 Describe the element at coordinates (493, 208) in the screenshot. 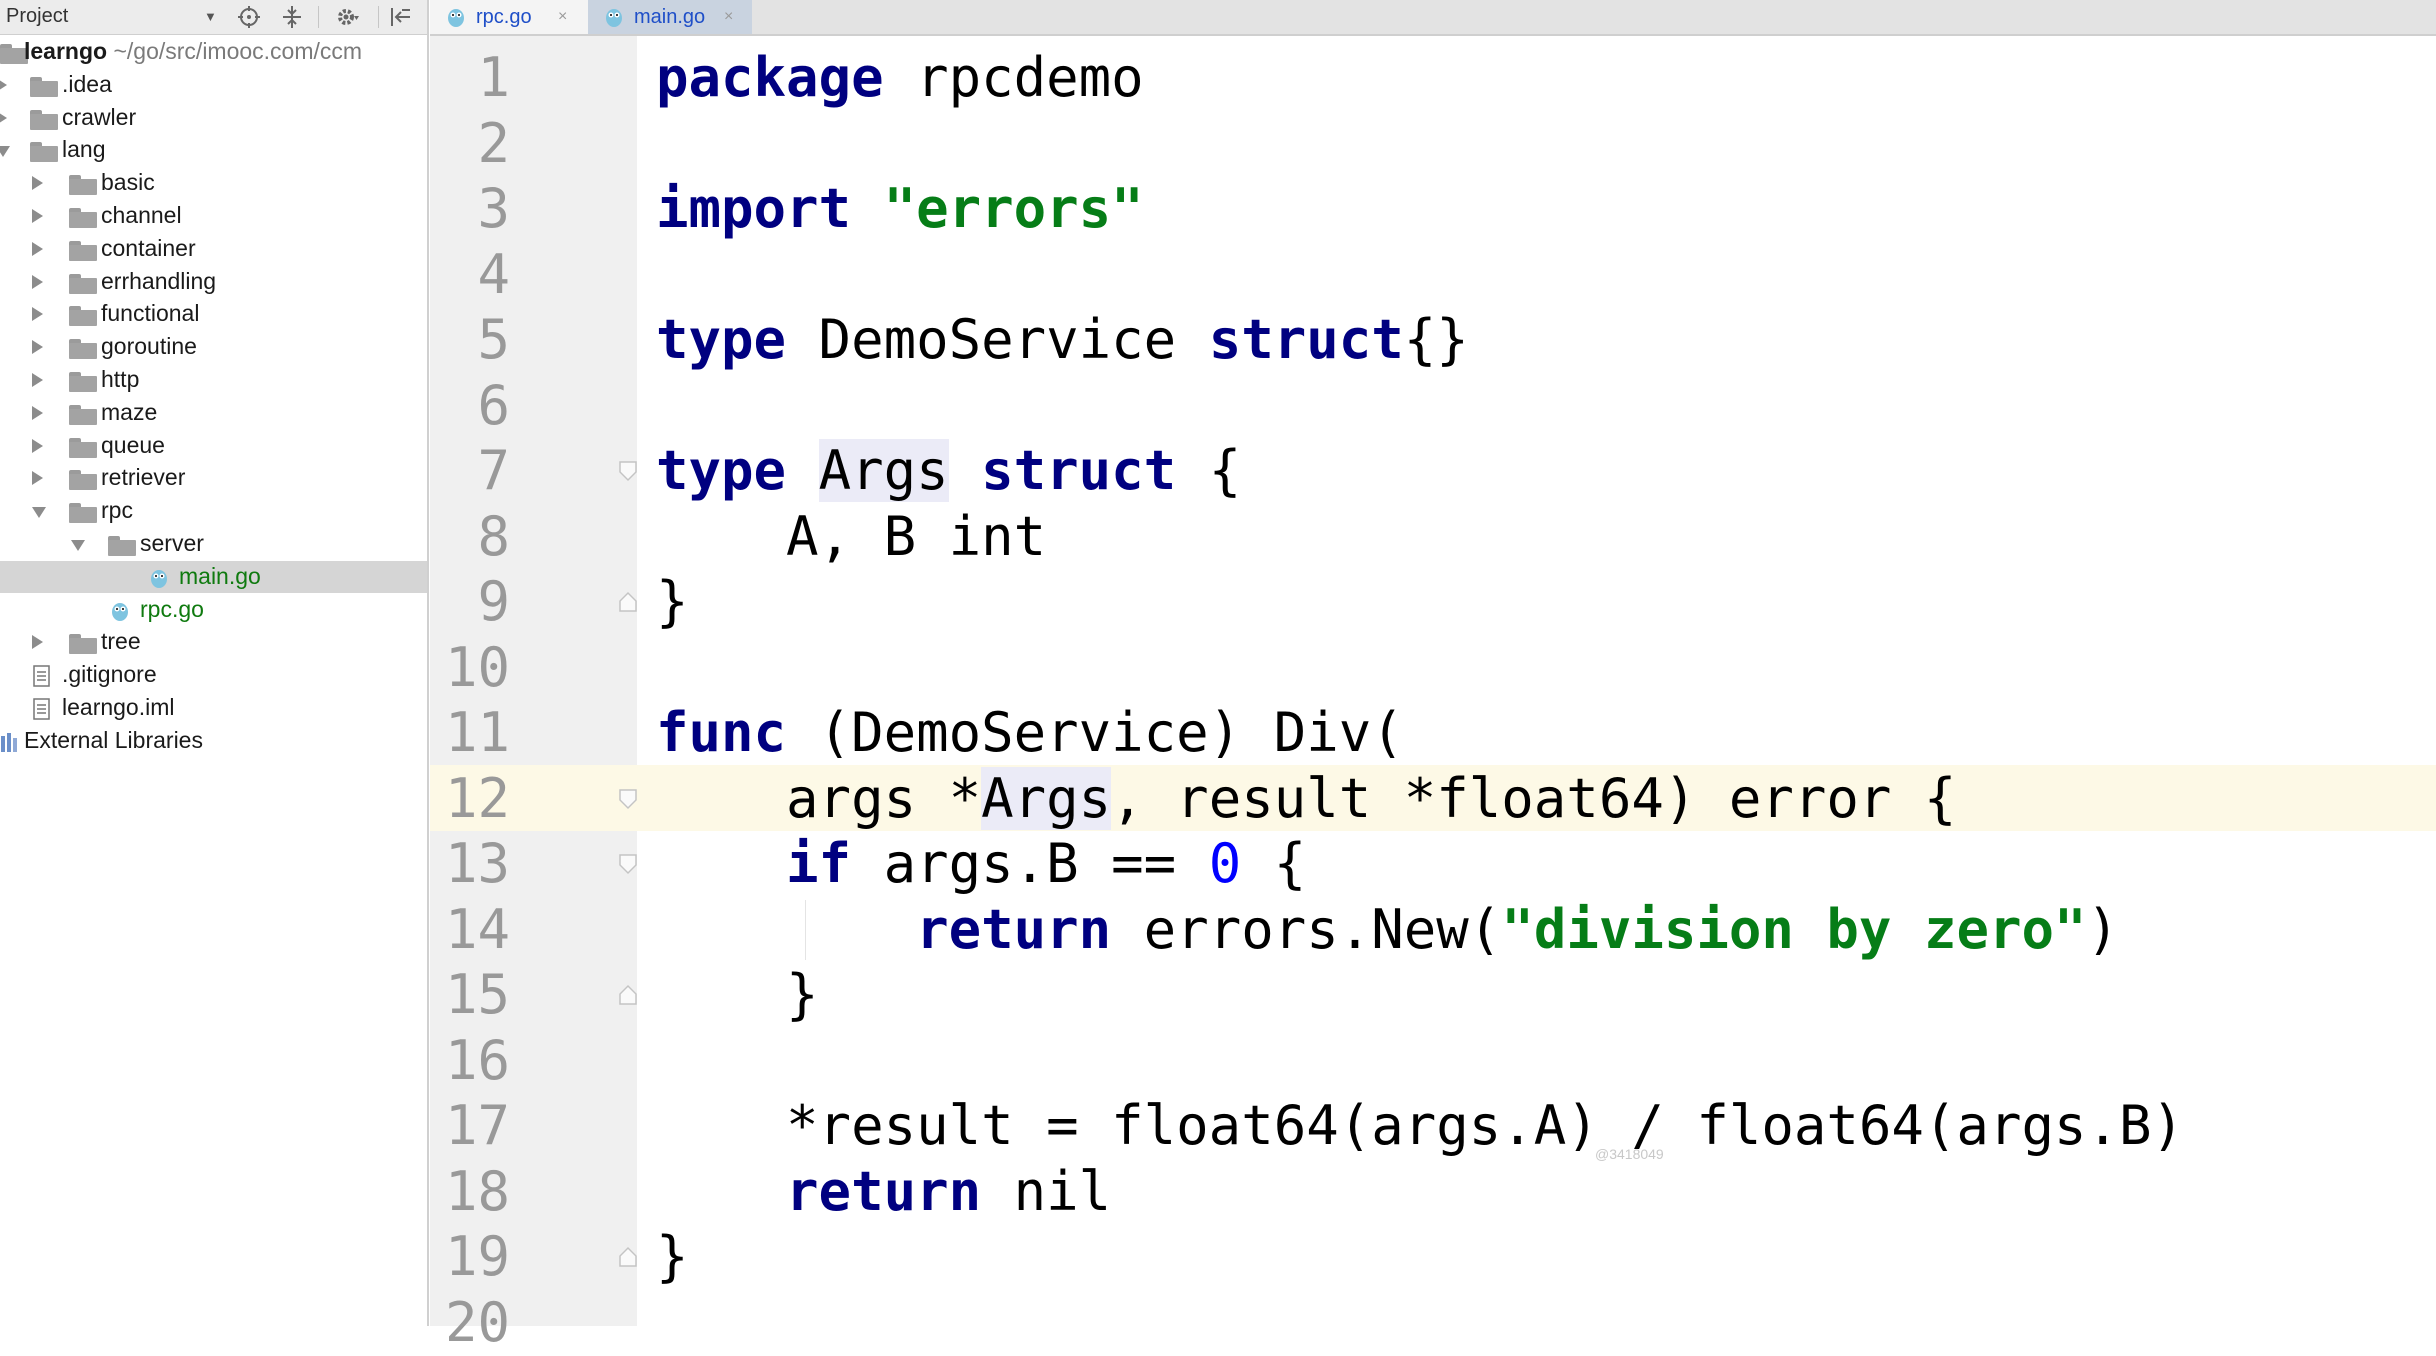

I see `line-number: 3` at that location.